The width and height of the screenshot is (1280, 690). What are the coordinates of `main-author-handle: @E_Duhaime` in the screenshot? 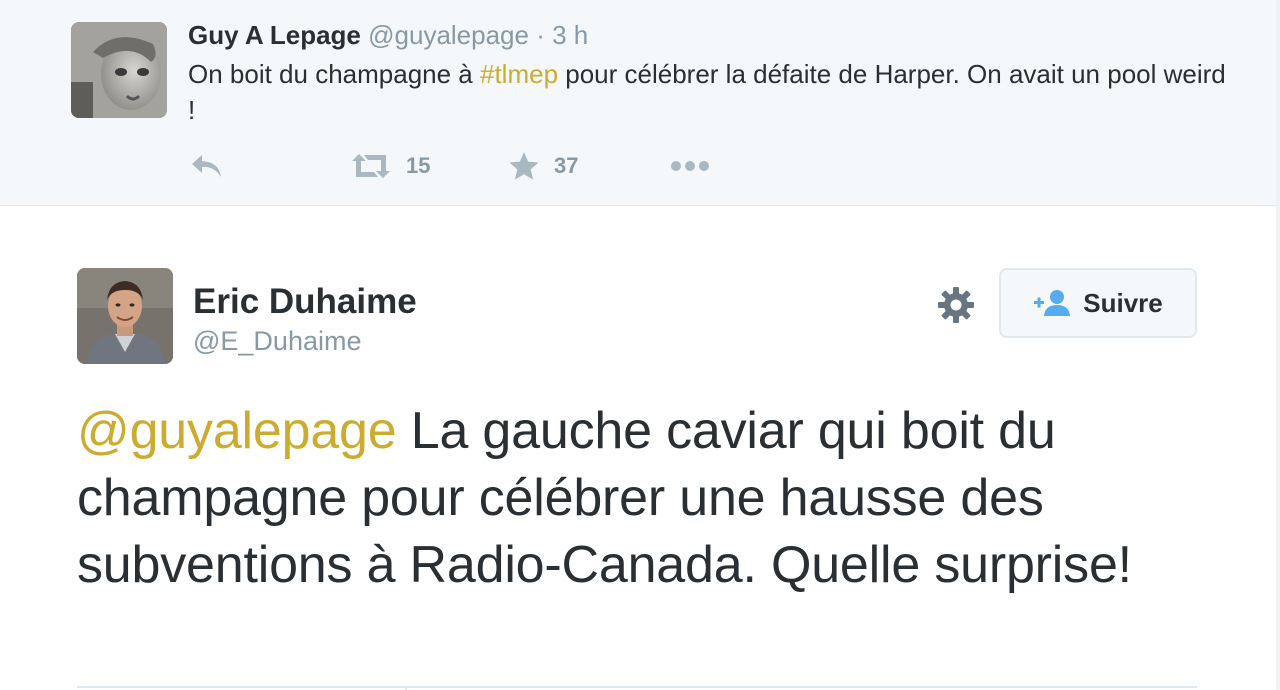 It's located at (277, 341).